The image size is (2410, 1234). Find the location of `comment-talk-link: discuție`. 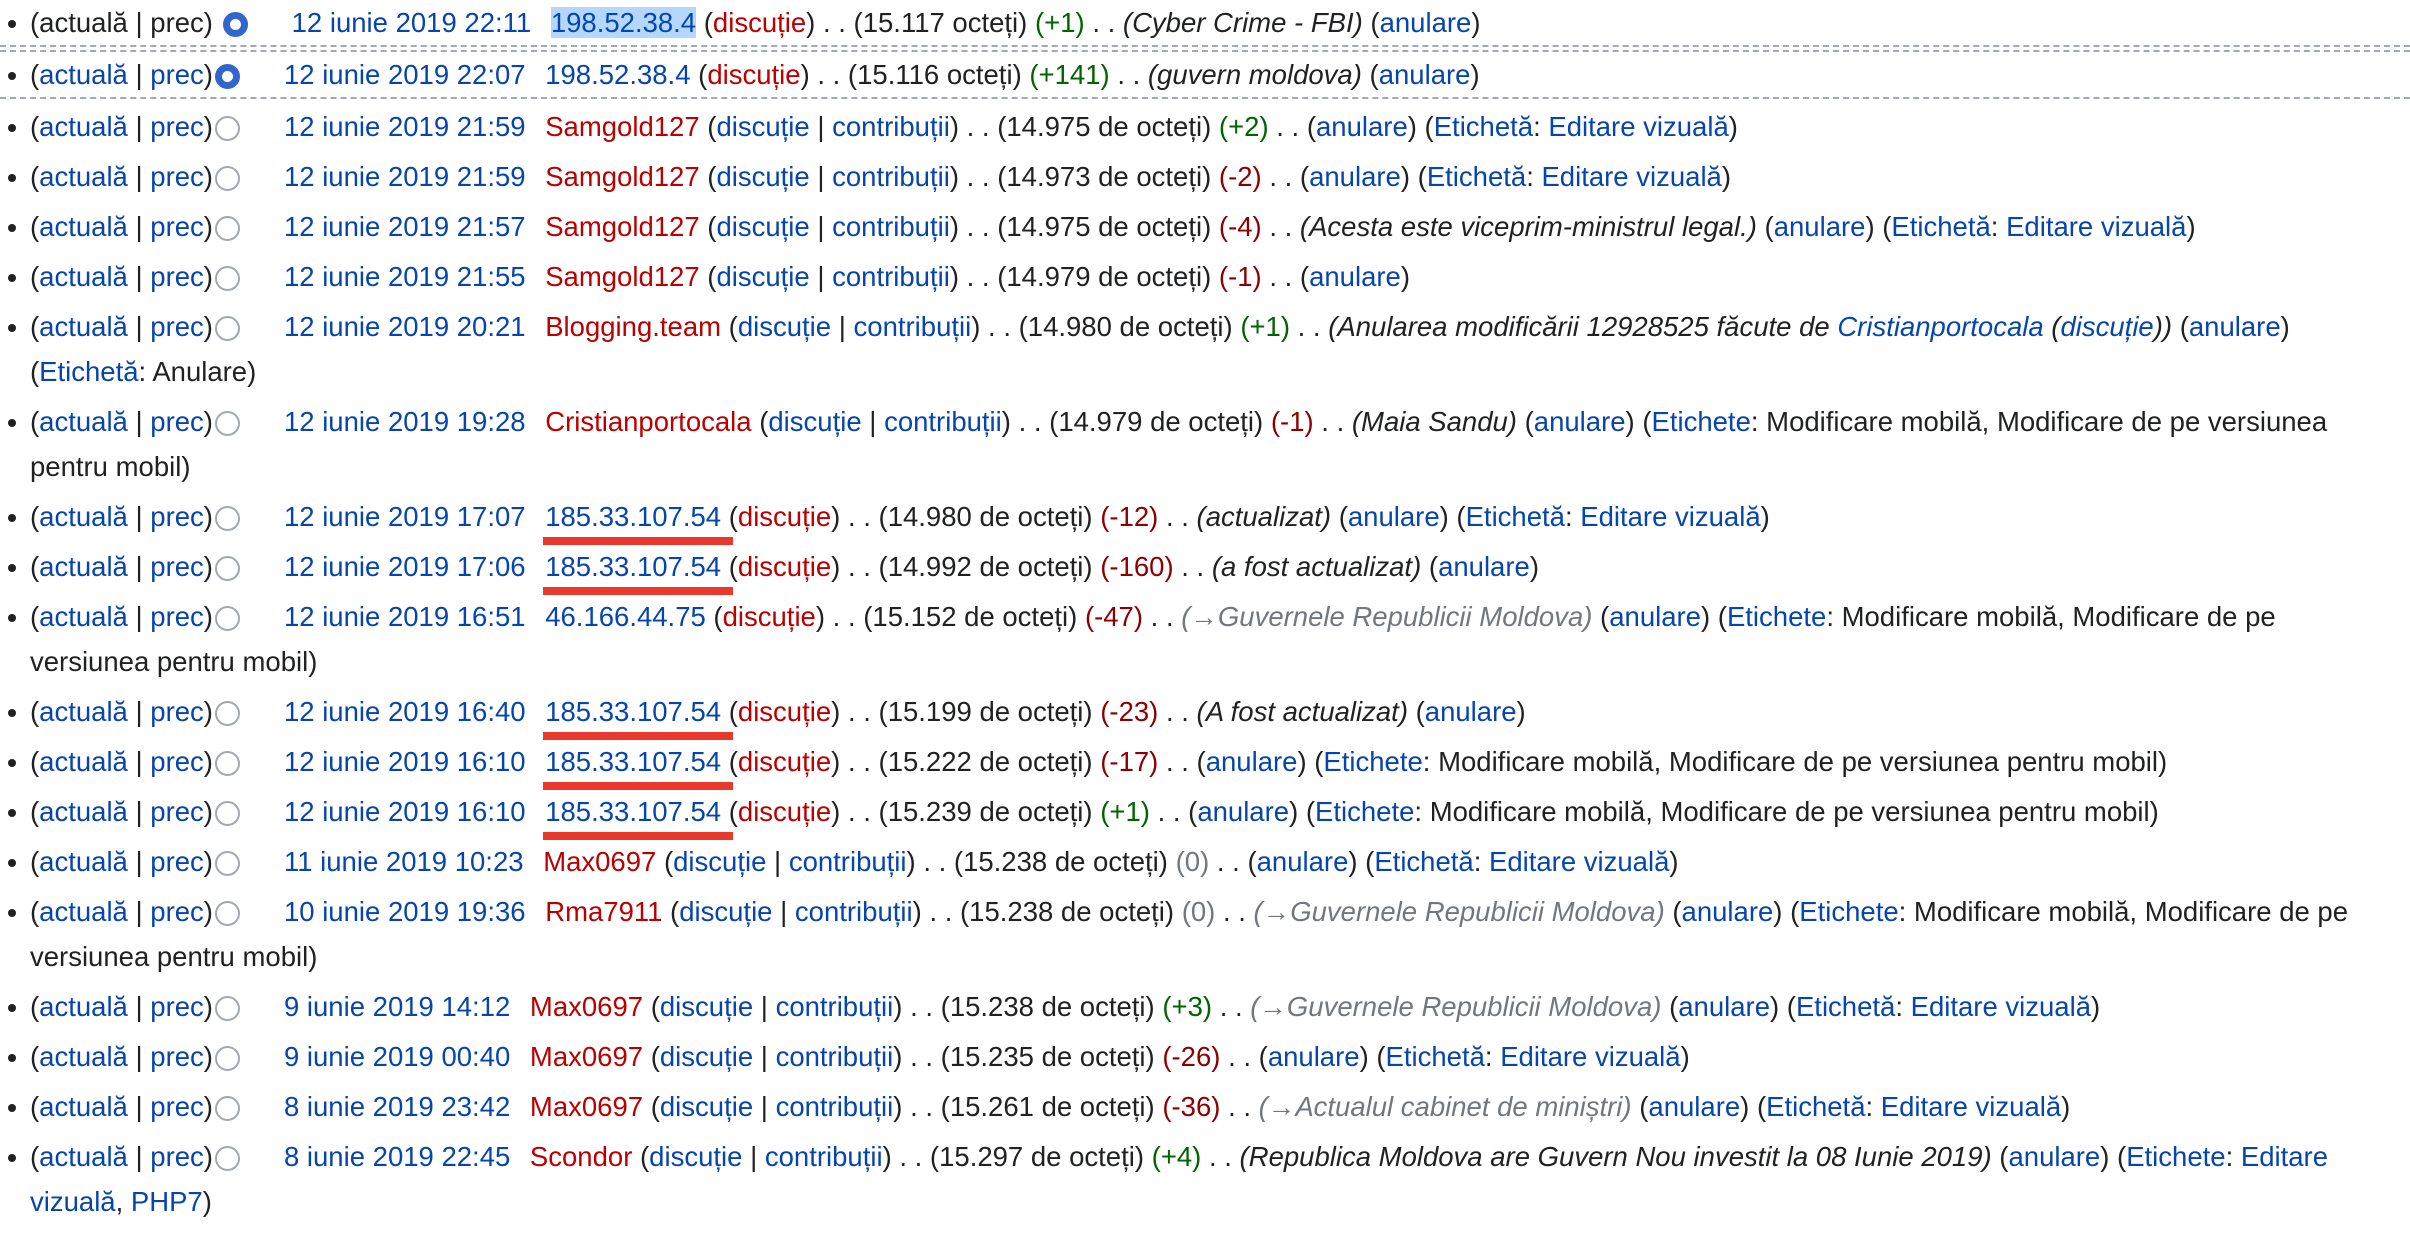

comment-talk-link: discuție is located at coordinates (2106, 326).